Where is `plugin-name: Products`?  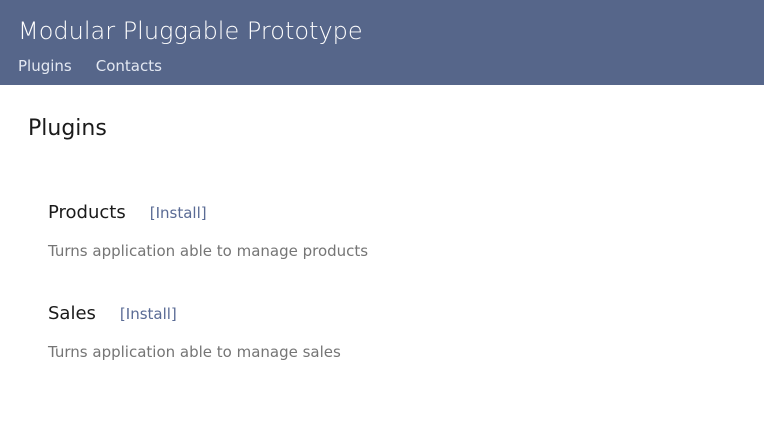
plugin-name: Products is located at coordinates (87, 212).